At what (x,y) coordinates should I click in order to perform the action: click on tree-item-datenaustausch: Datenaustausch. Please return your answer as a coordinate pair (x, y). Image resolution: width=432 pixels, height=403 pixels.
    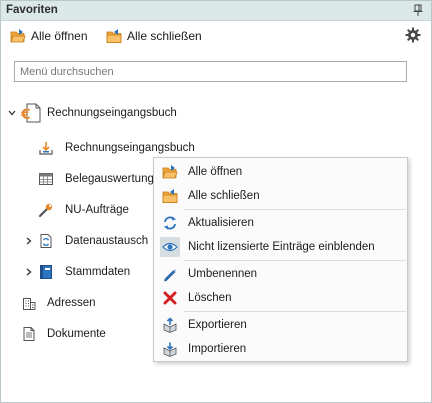
    Looking at the image, I should click on (93, 241).